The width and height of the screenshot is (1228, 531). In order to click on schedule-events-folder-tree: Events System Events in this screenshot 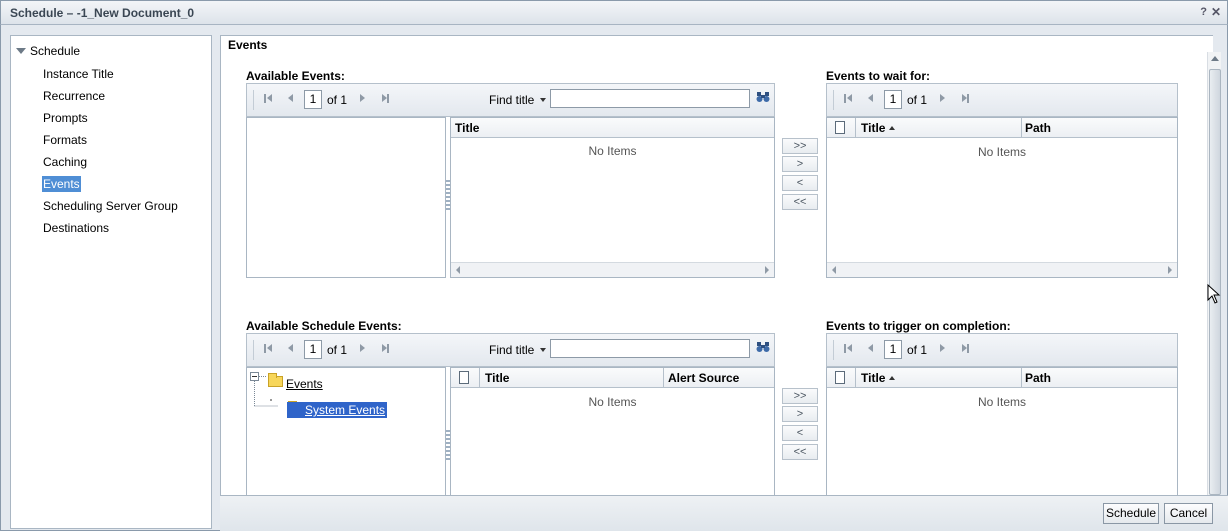, I will do `click(346, 431)`.